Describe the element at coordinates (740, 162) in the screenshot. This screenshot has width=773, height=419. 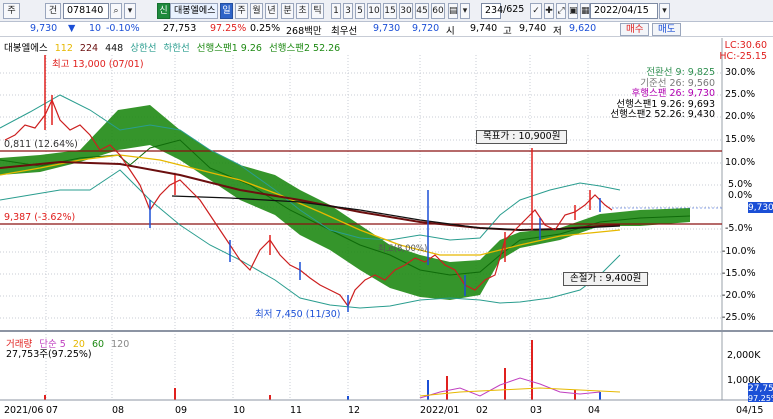
I see `axis-pct-10: 10.0%` at that location.